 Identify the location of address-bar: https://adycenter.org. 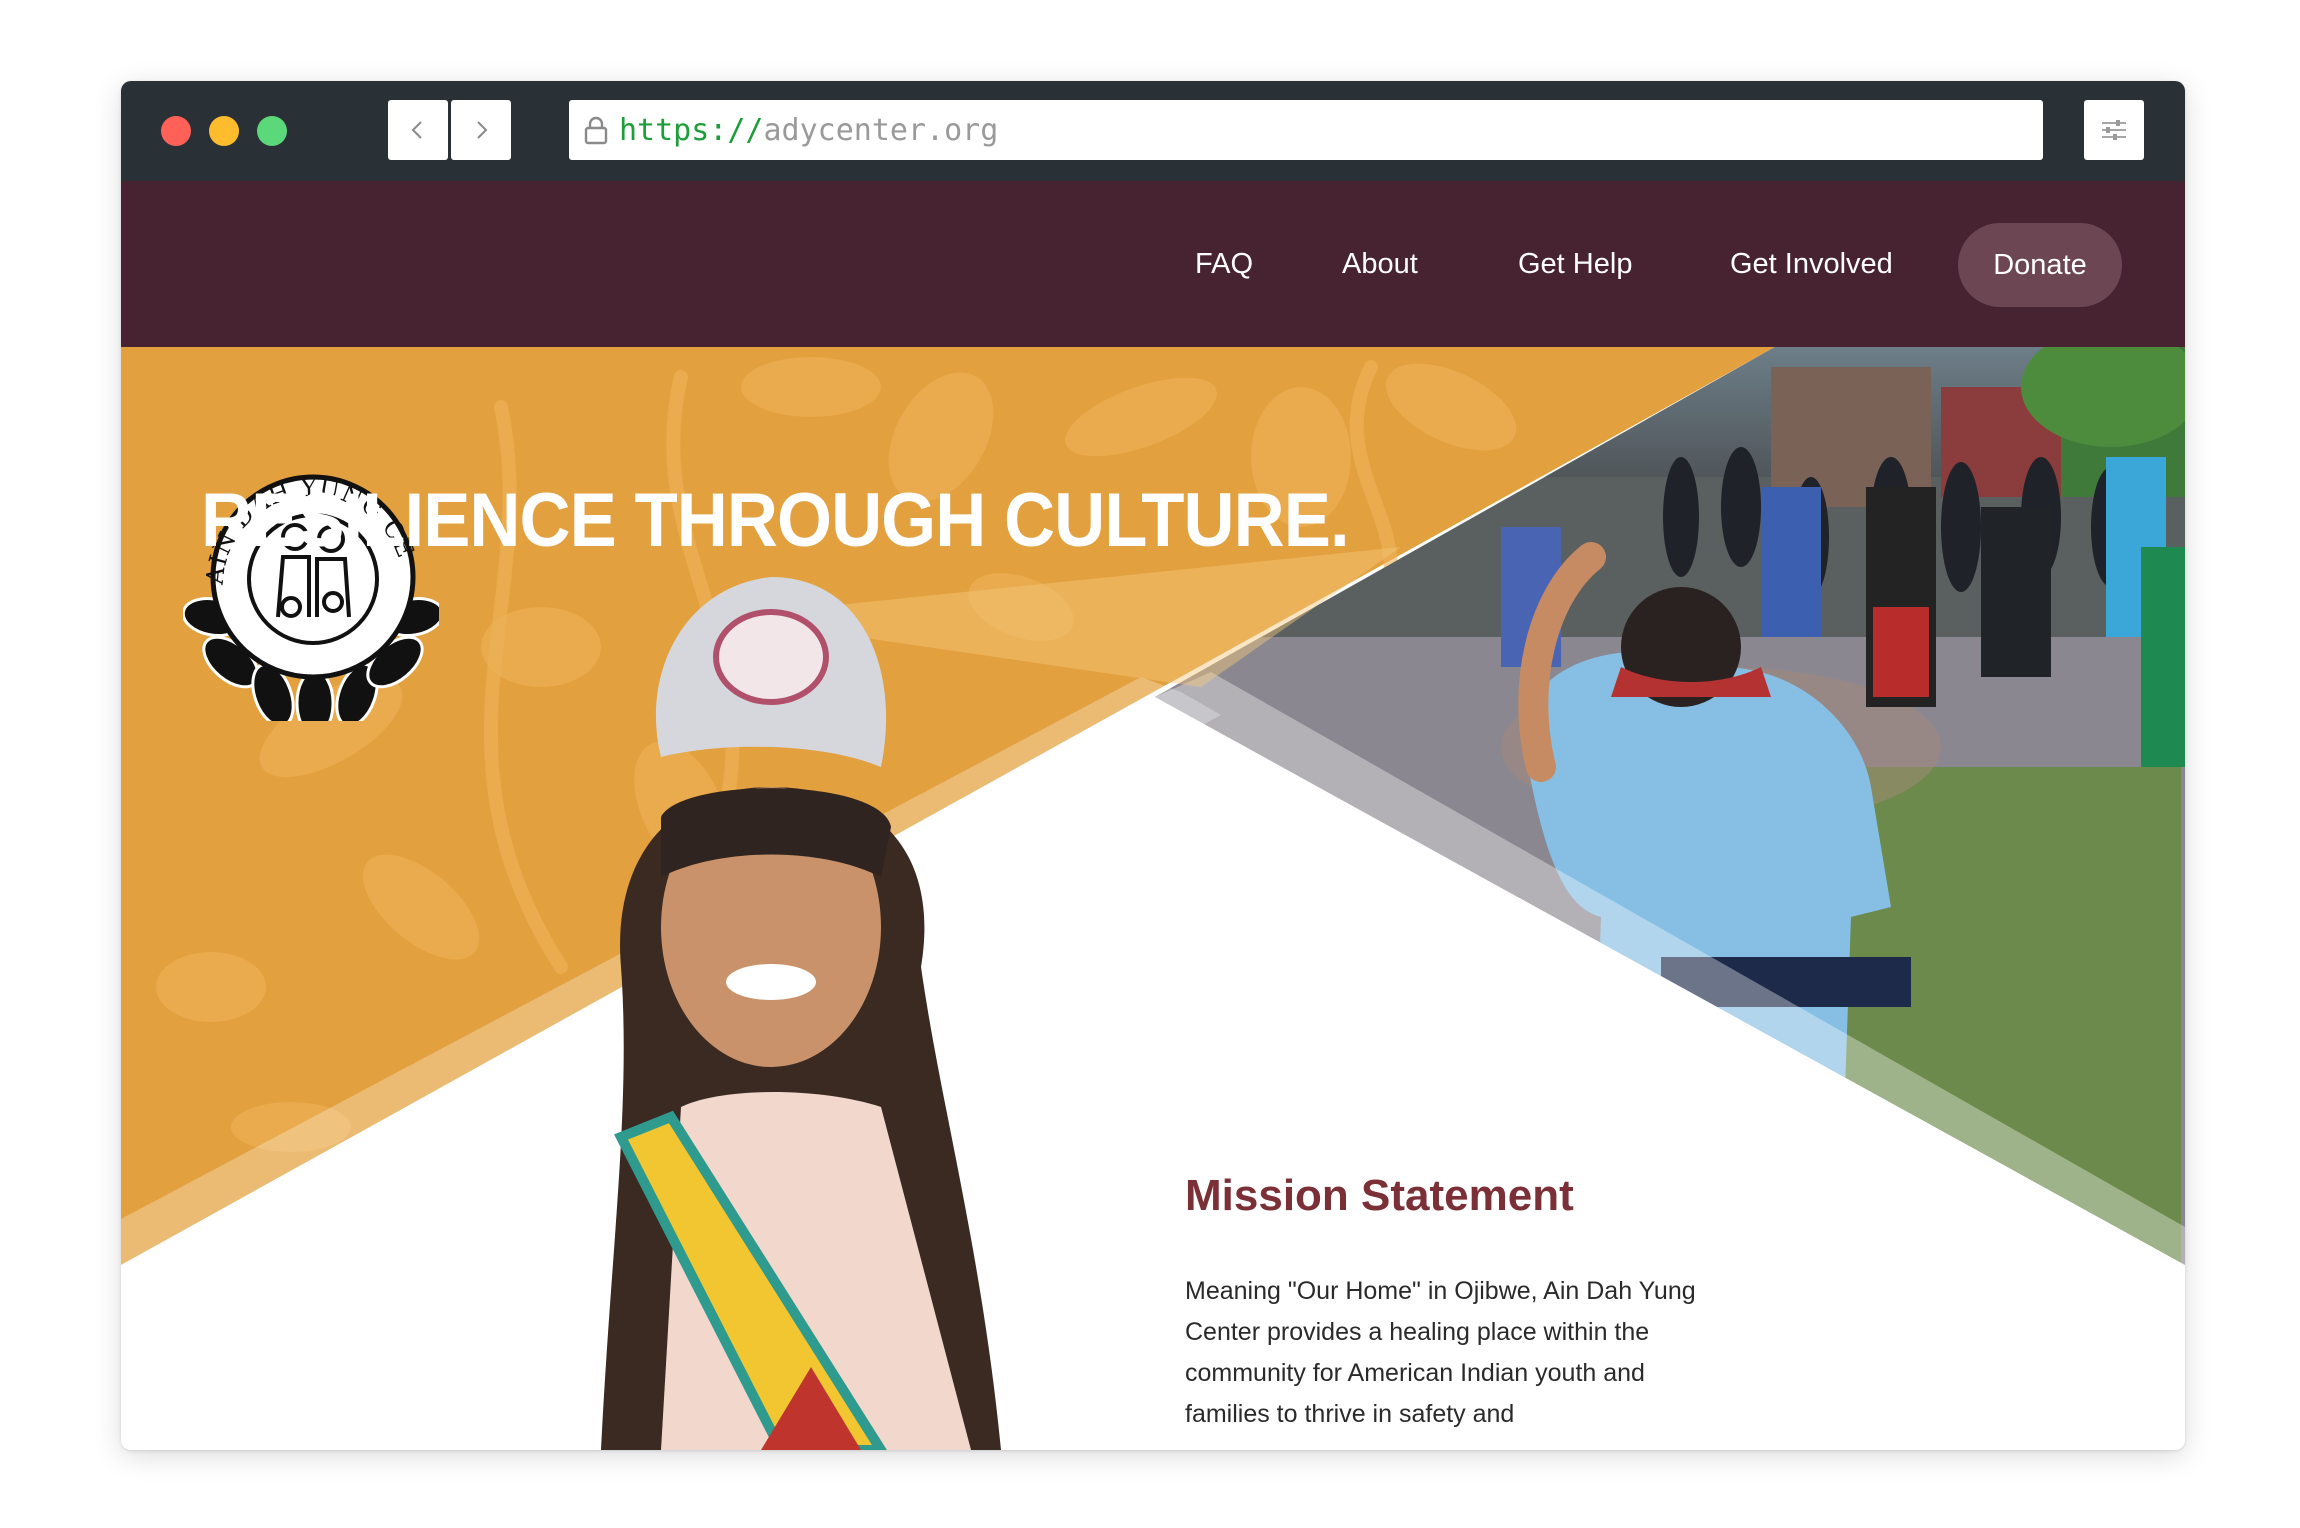
(1306, 130).